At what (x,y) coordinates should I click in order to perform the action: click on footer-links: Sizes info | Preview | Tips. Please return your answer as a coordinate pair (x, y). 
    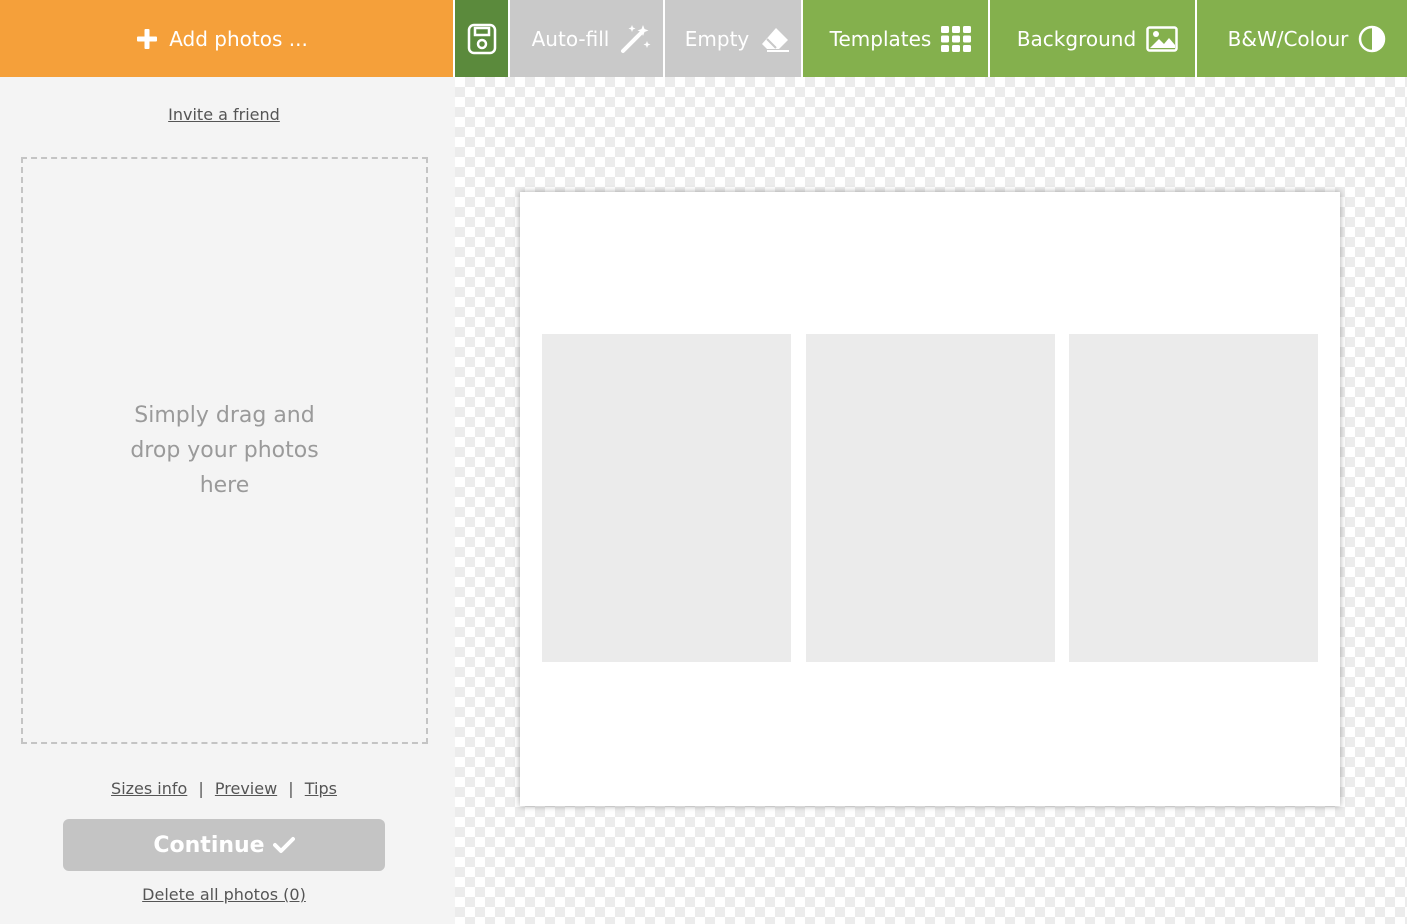
    Looking at the image, I should click on (224, 788).